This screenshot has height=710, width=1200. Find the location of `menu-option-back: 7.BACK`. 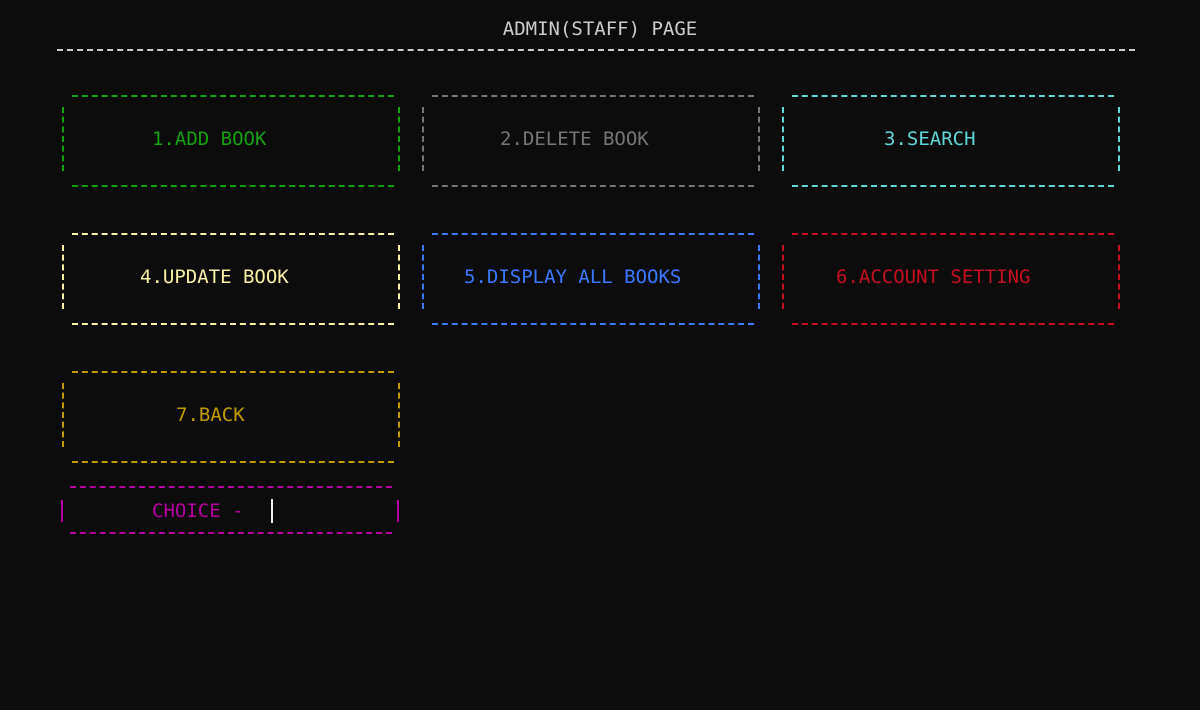

menu-option-back: 7.BACK is located at coordinates (230, 417).